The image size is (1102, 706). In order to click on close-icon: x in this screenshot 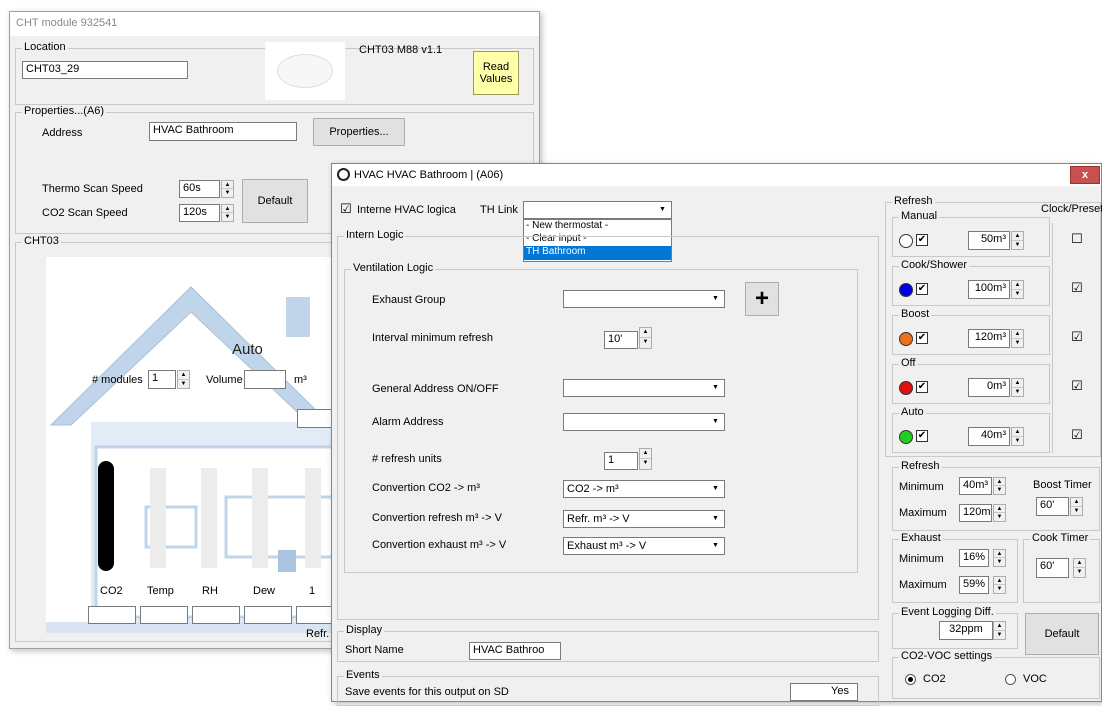, I will do `click(1085, 175)`.